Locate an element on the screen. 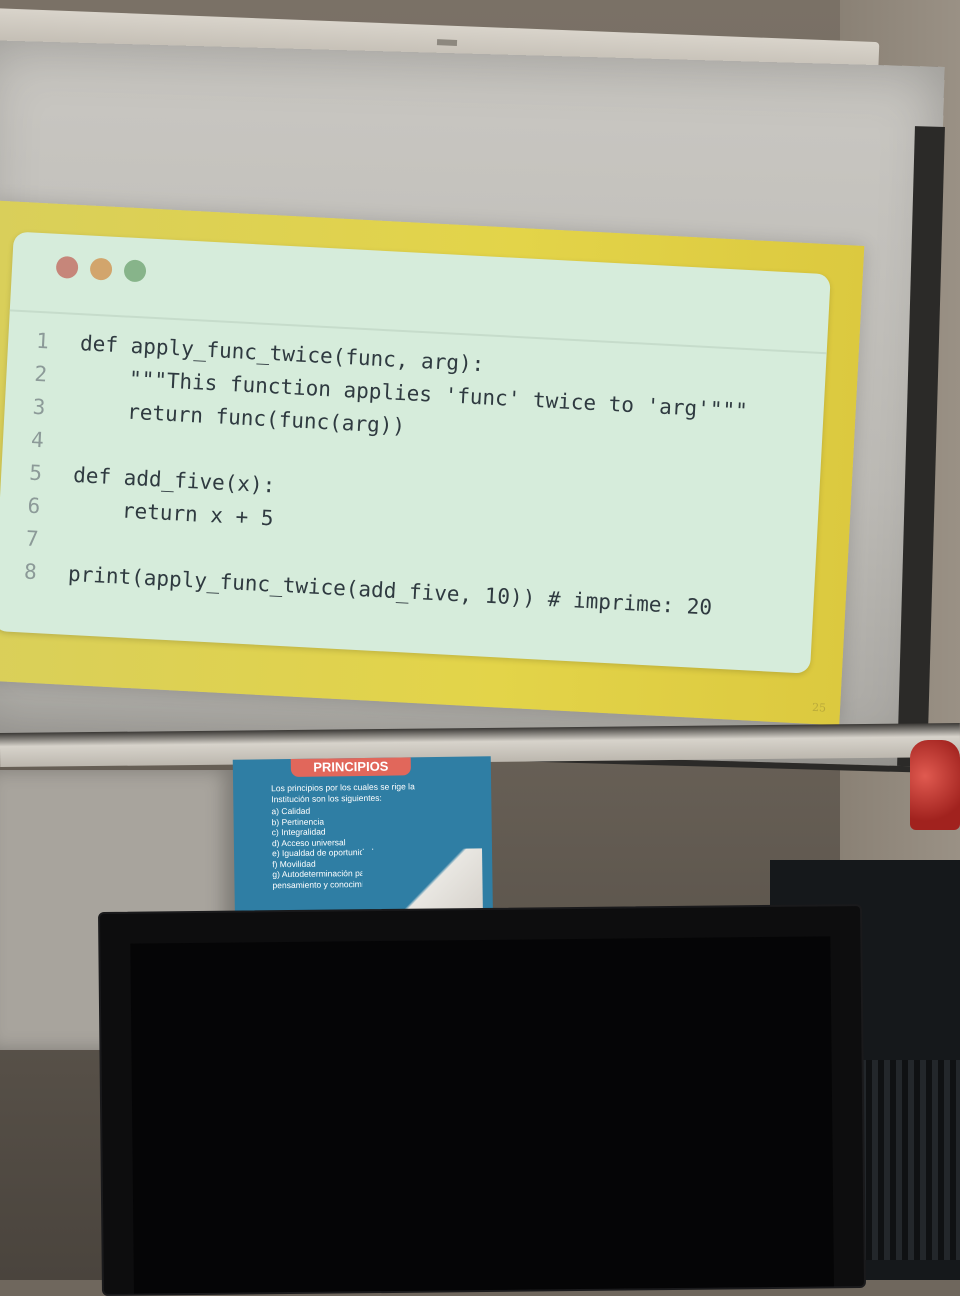 This screenshot has height=1296, width=960. close-dot-icon is located at coordinates (67, 267).